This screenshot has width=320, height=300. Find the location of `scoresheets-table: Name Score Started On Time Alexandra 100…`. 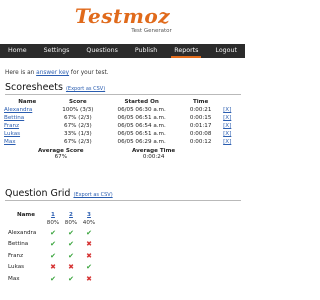

scoresheets-table: Name Score Started On Time Alexandra 100… is located at coordinates (120, 122).